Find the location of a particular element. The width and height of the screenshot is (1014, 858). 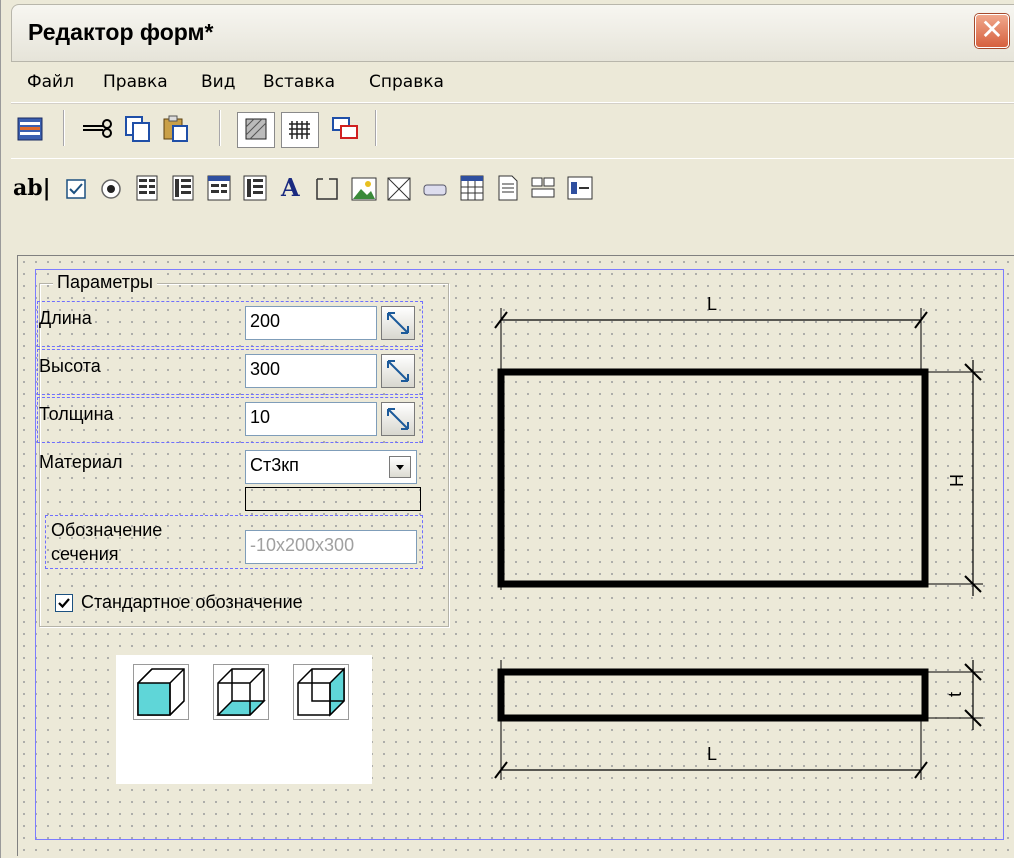

thickness-dimension-button is located at coordinates (398, 419).